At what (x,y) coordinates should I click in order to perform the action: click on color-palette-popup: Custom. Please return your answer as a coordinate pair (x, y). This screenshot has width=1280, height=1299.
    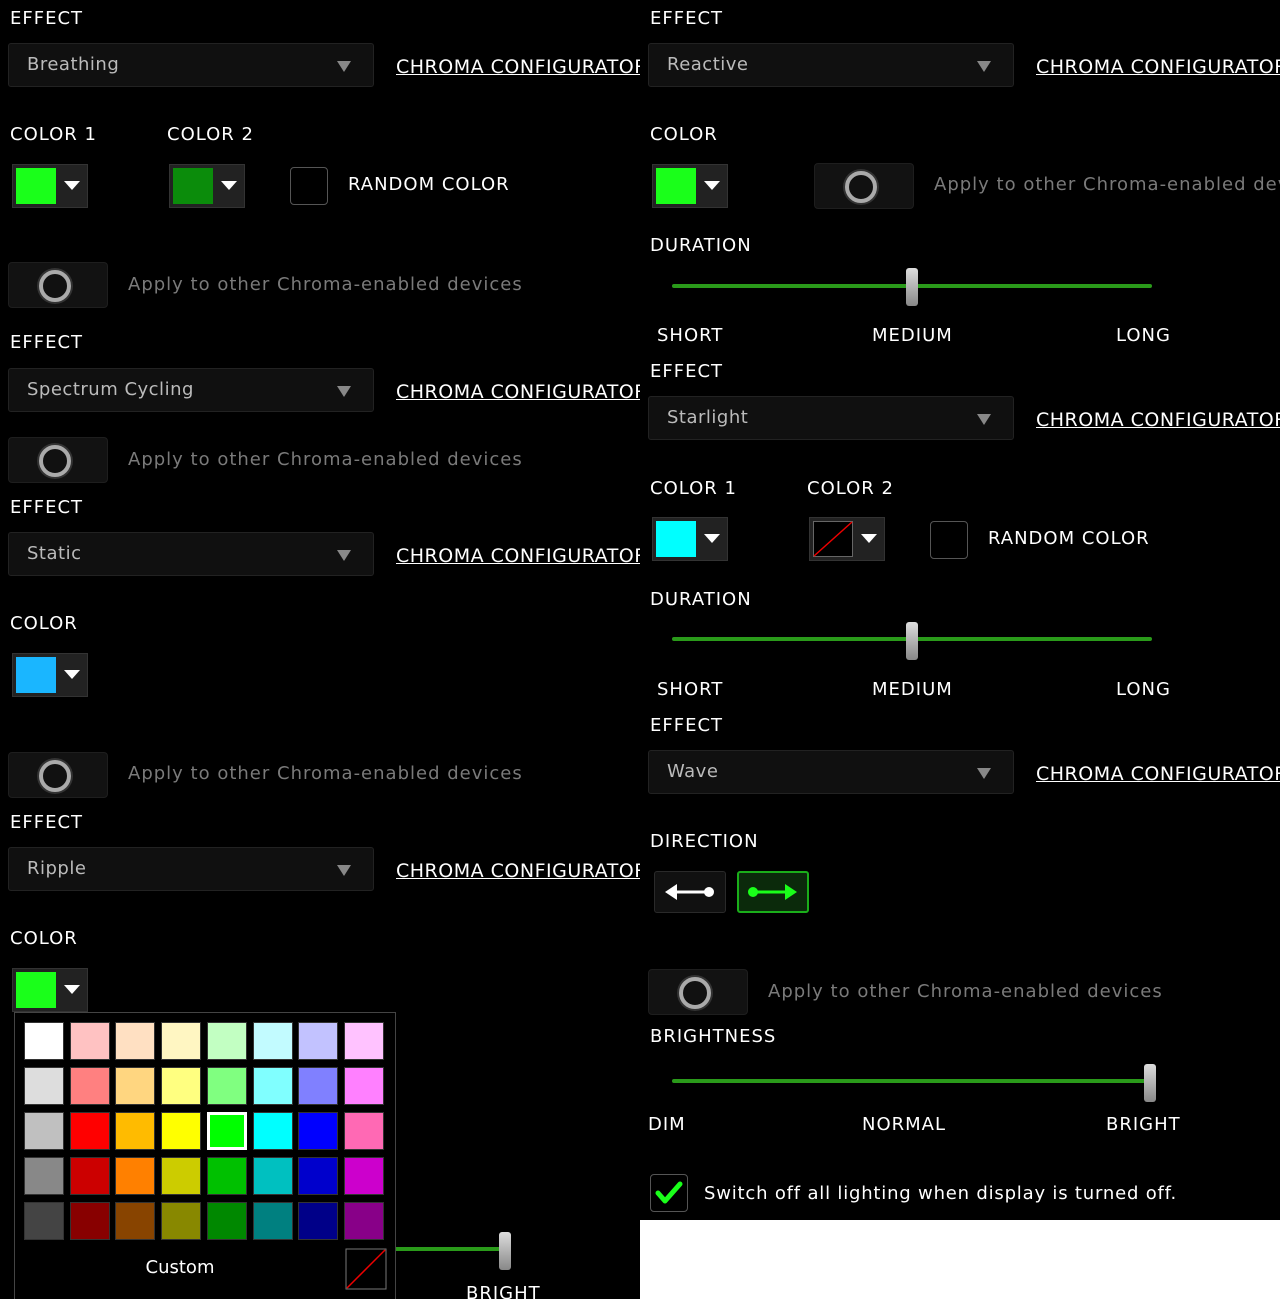
    Looking at the image, I should click on (205, 1155).